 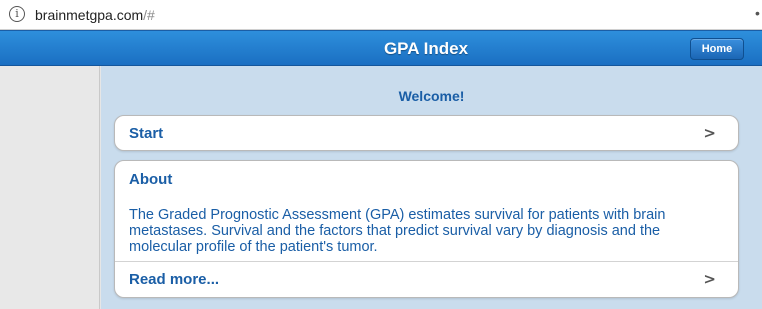 I want to click on page-title: GPA Index, so click(x=426, y=48).